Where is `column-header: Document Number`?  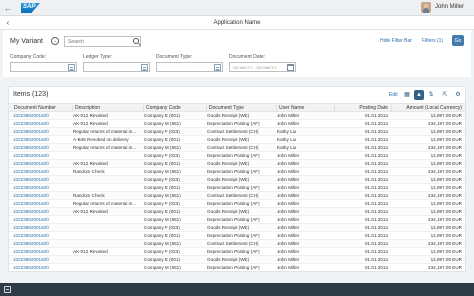
column-header: Document Number is located at coordinates (34, 108).